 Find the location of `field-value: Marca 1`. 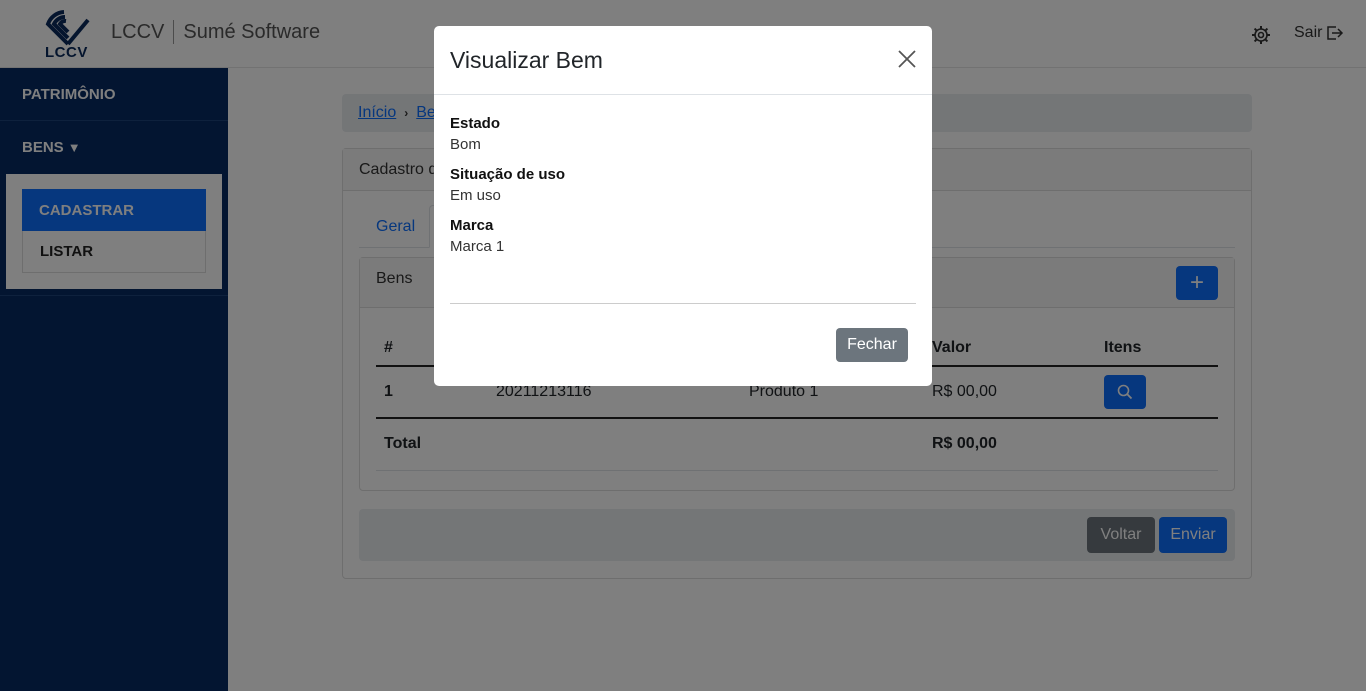

field-value: Marca 1 is located at coordinates (477, 246).